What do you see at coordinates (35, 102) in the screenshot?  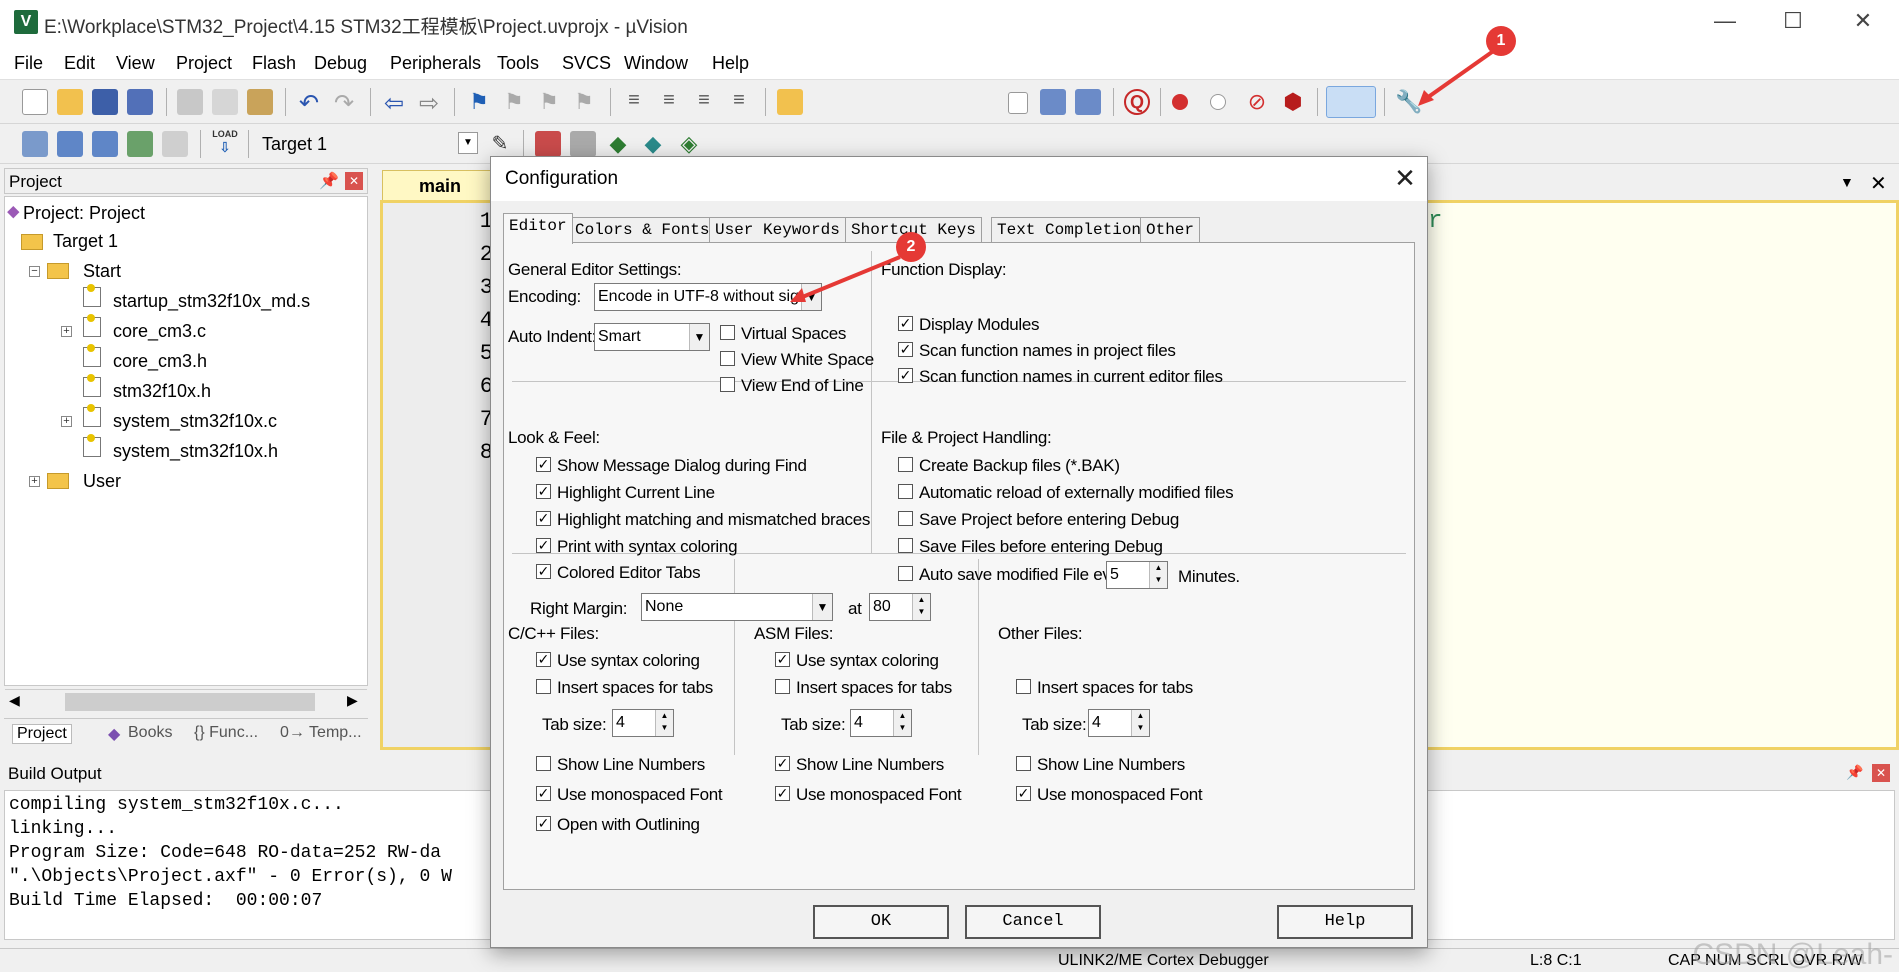 I see `new-file-icon` at bounding box center [35, 102].